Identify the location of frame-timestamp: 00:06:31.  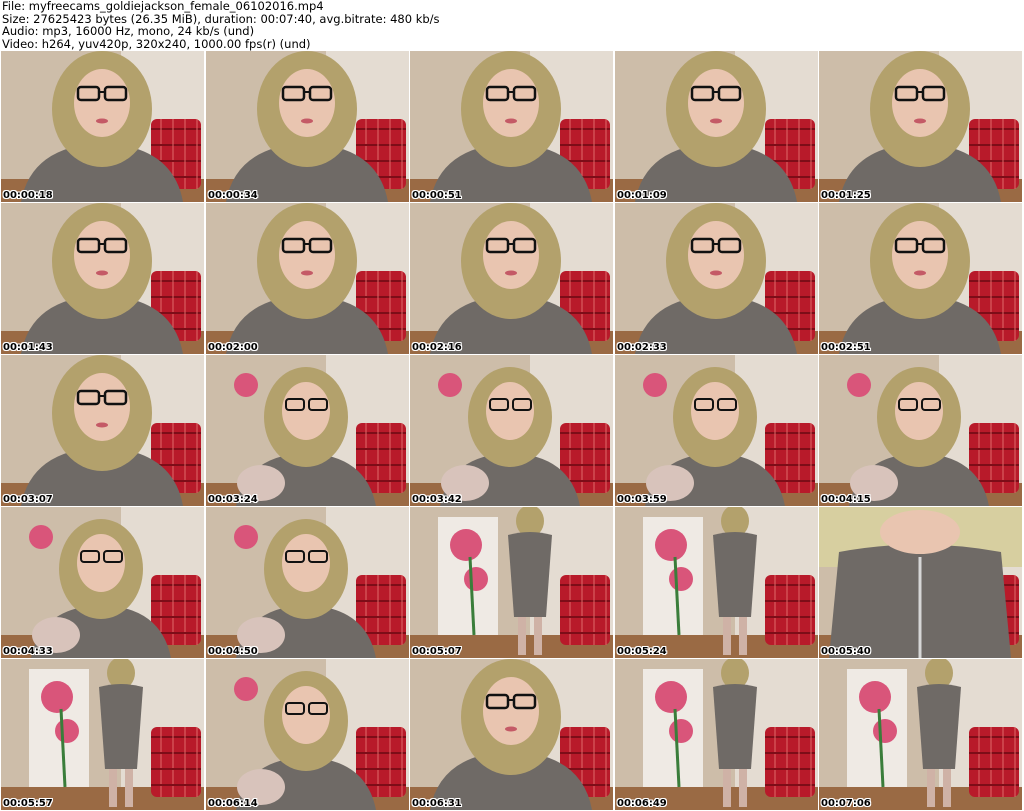
(437, 803).